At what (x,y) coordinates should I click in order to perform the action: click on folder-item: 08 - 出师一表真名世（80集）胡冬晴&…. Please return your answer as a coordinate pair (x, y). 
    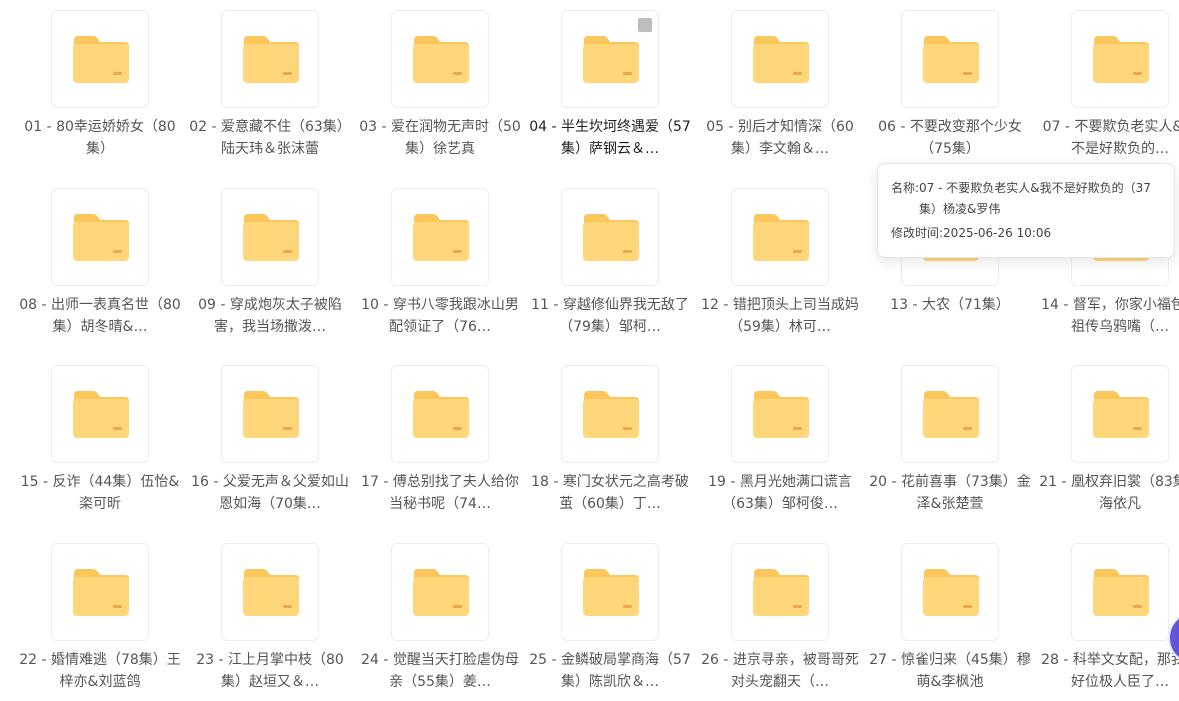
    Looking at the image, I should click on (100, 262).